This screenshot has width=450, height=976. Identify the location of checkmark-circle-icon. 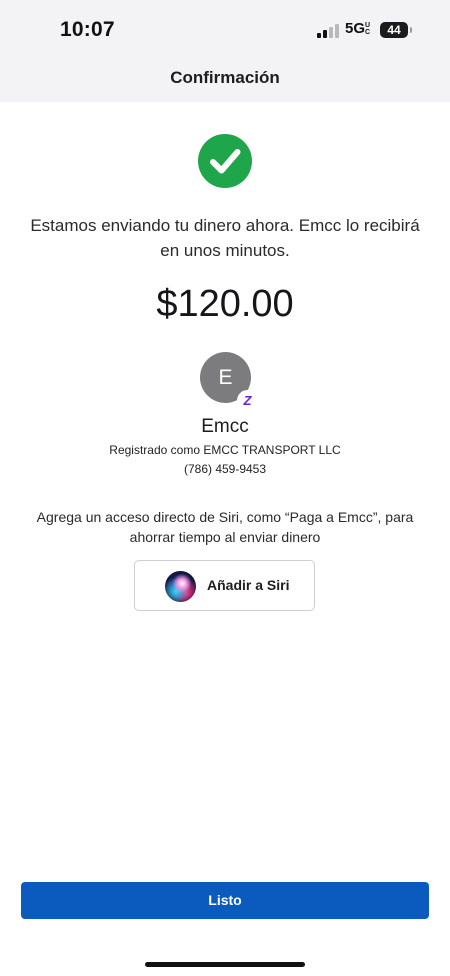
(225, 161).